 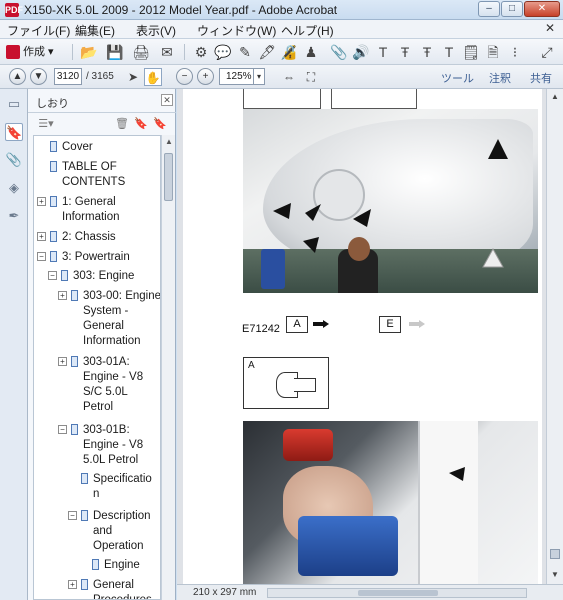 I want to click on tab-tools: ツール, so click(x=457, y=78).